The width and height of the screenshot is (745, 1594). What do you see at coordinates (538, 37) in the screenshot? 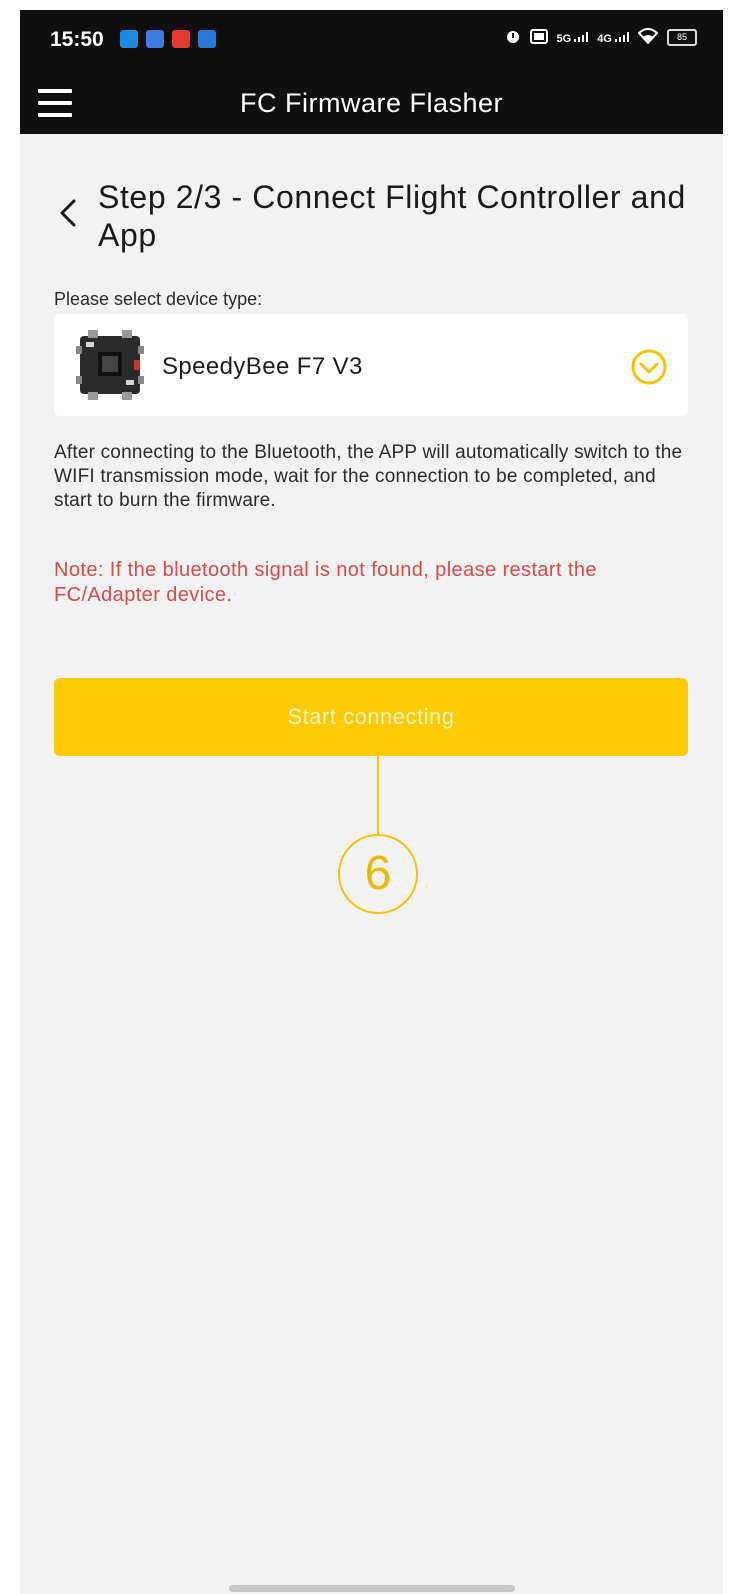
I see `hd-icon` at bounding box center [538, 37].